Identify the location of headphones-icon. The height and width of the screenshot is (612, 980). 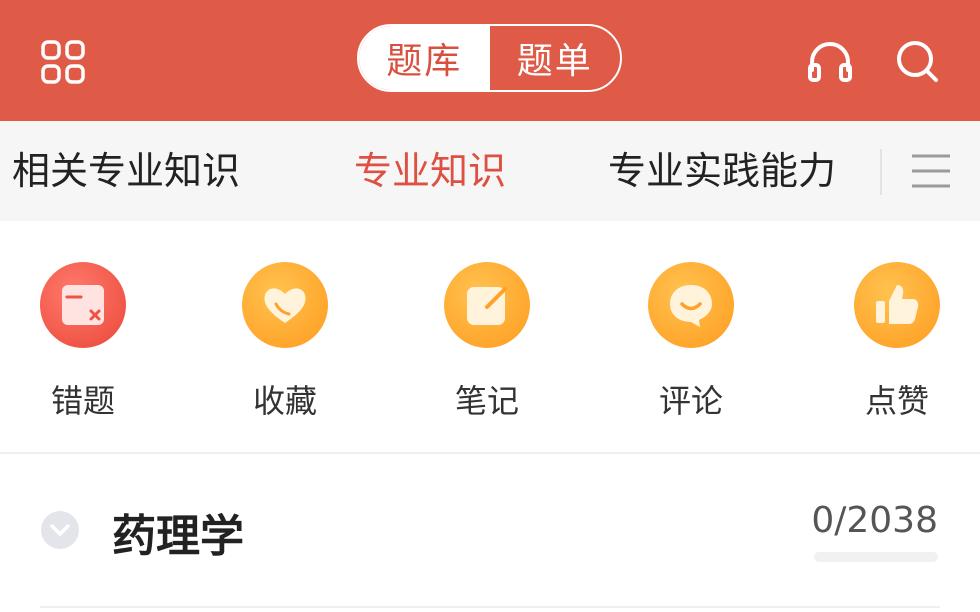
(830, 62).